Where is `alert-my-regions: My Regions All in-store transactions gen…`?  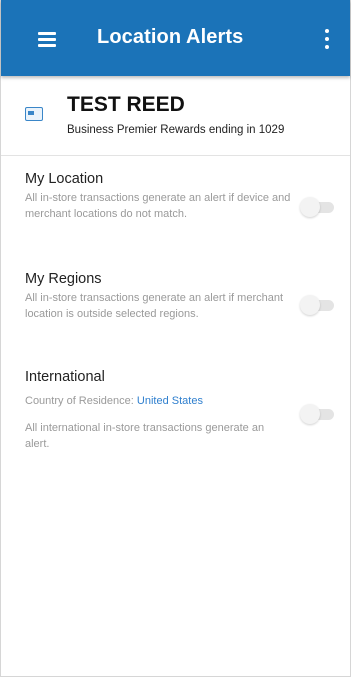 alert-my-regions: My Regions All in-store transactions gen… is located at coordinates (175, 296).